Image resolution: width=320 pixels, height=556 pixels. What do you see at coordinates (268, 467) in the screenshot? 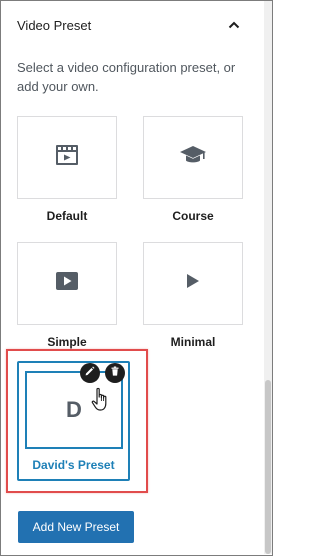
I see `scrollbar-thumb` at bounding box center [268, 467].